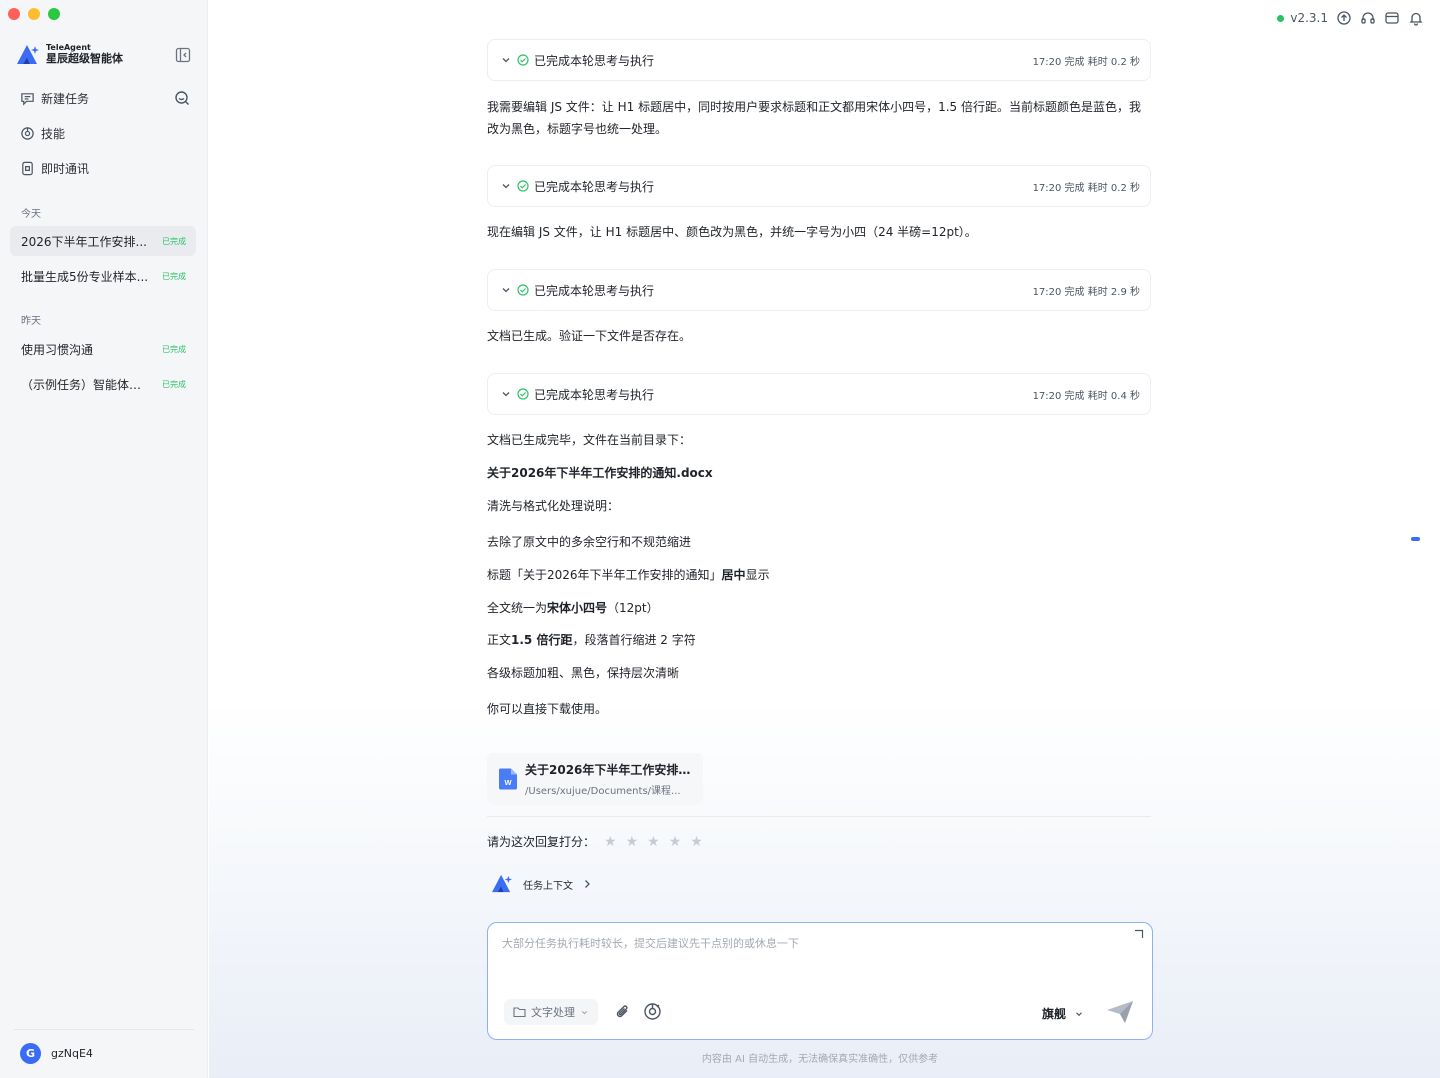  What do you see at coordinates (548, 886) in the screenshot?
I see `task-context-label: 任务上下文` at bounding box center [548, 886].